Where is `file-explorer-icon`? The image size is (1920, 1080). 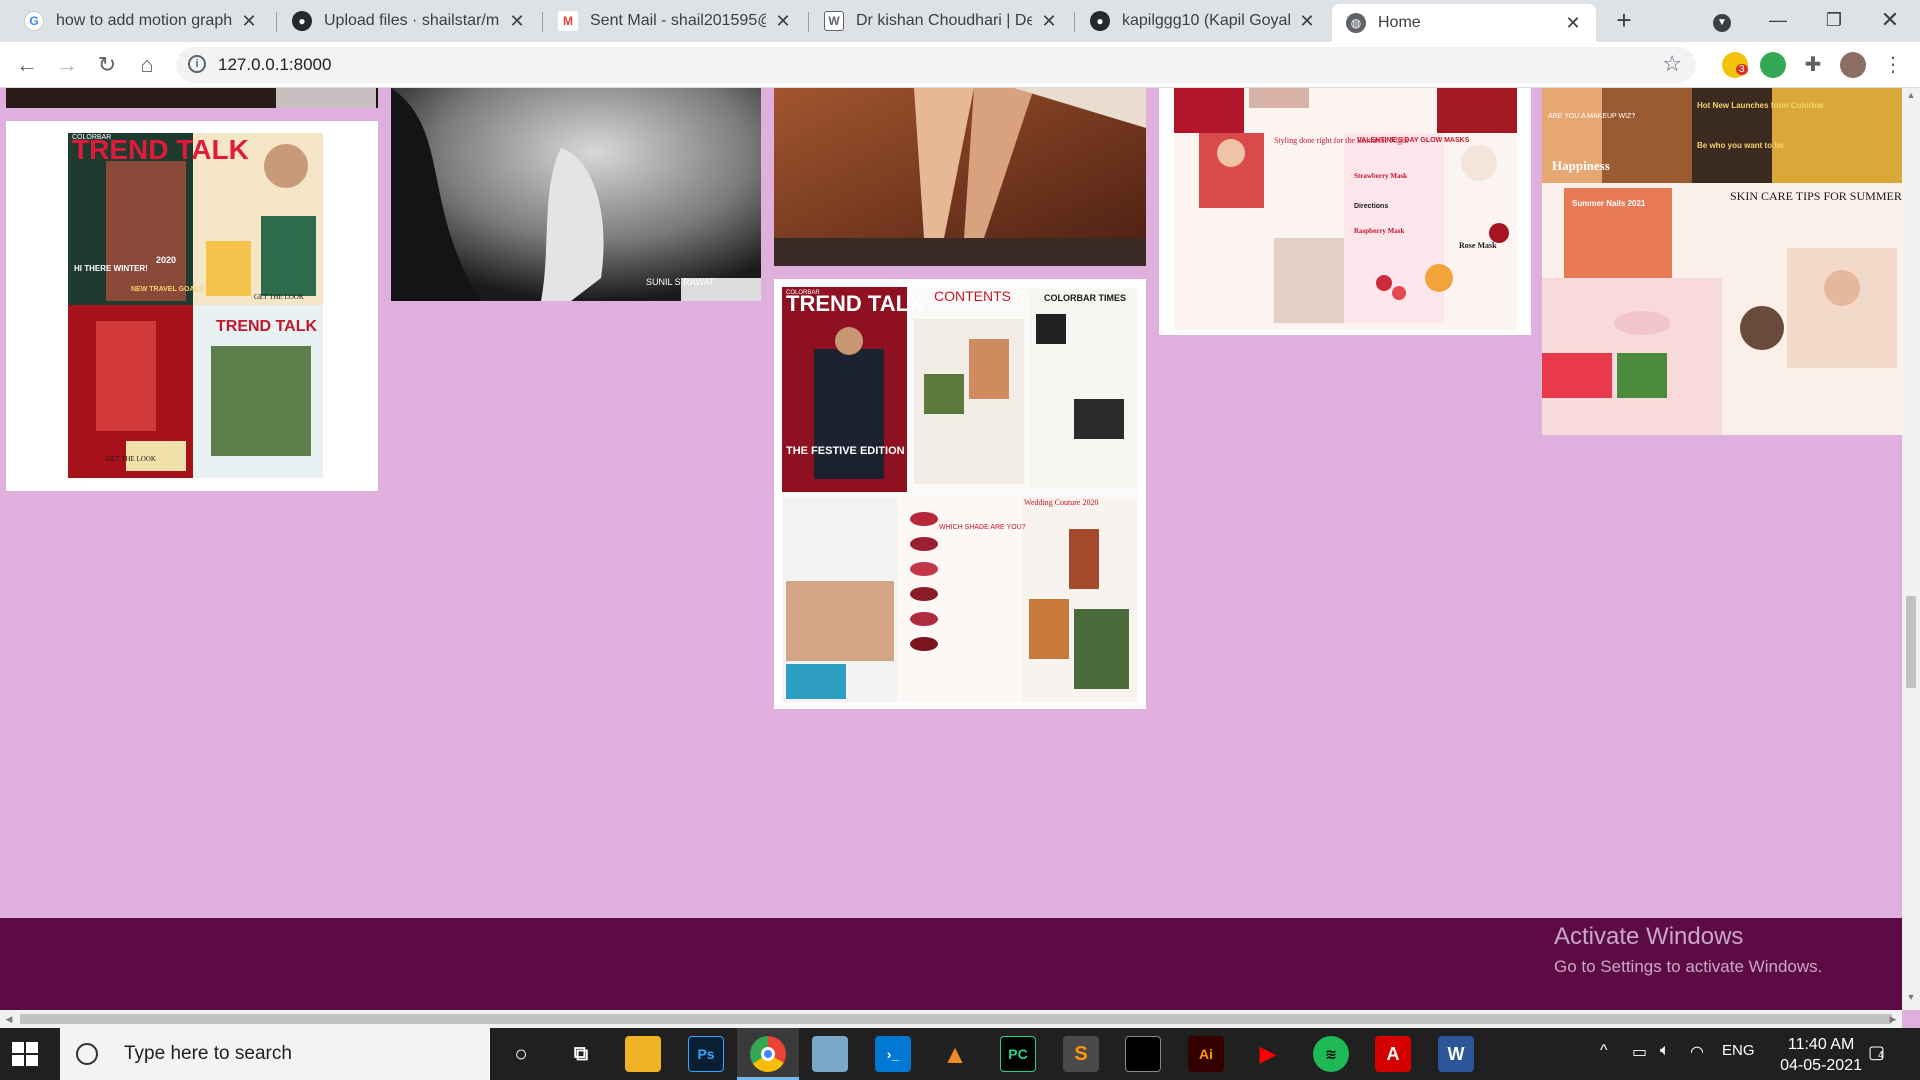
file-explorer-icon is located at coordinates (643, 1054).